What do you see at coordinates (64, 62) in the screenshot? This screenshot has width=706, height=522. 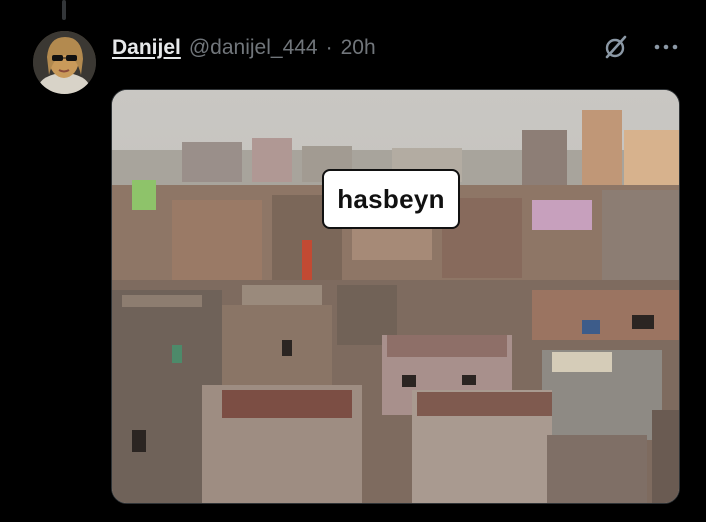 I see `avatar` at bounding box center [64, 62].